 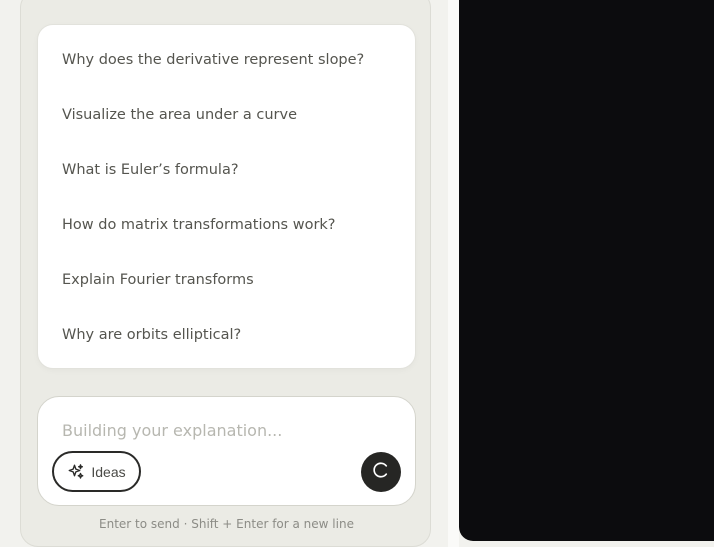 I want to click on message-input, so click(x=222, y=430).